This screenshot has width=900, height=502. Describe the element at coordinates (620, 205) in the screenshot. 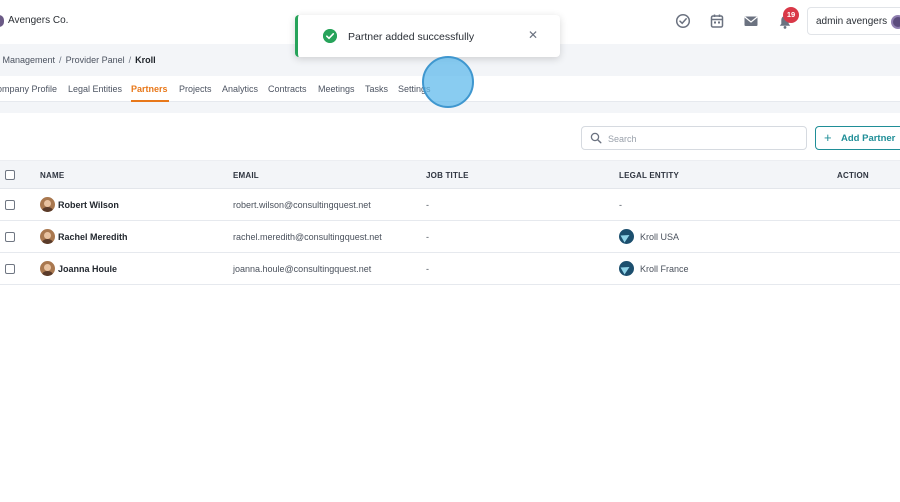

I see `partner-legal-entity: -` at that location.